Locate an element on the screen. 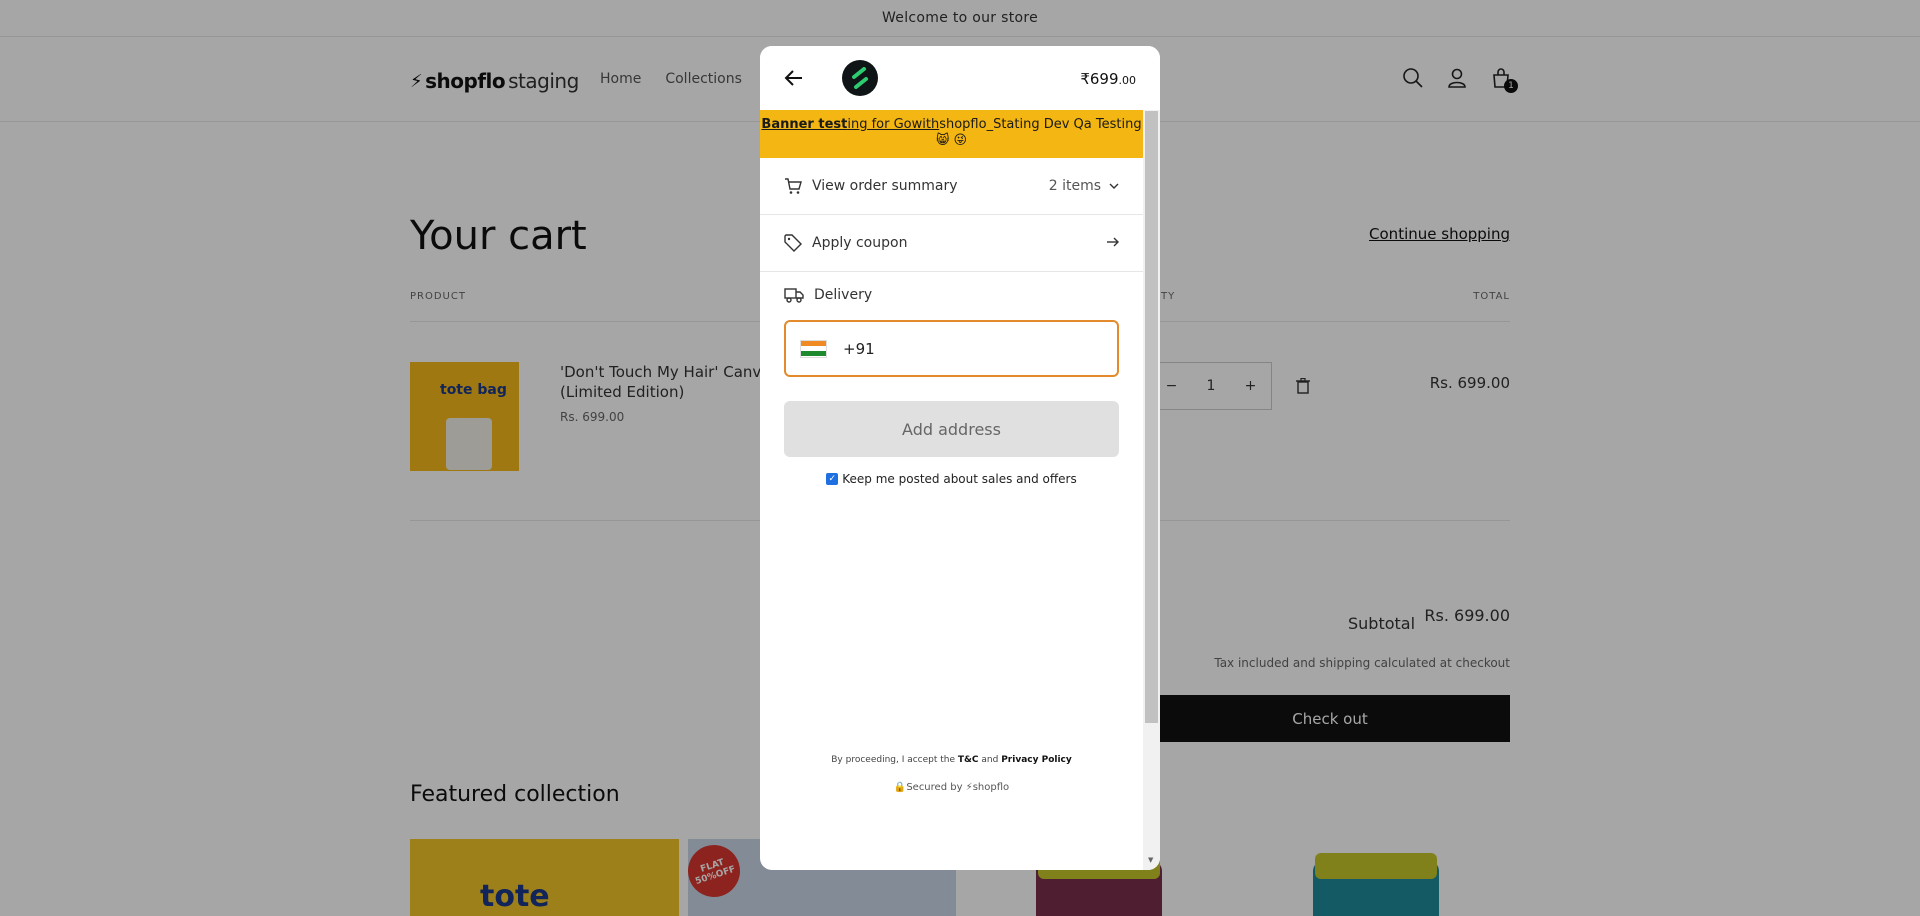 The image size is (1920, 916). terms-and: and is located at coordinates (990, 760).